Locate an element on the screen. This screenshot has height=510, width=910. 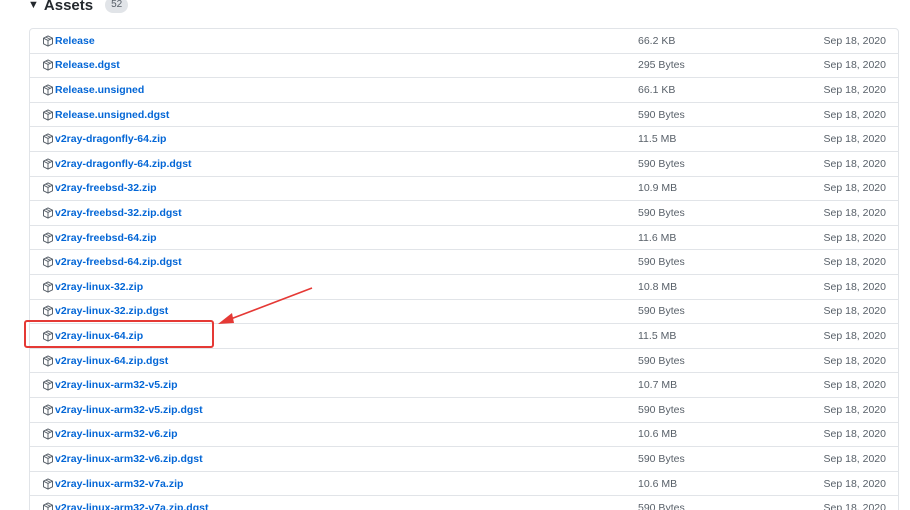
asset-name-label: v2ray-freebsd-32.zip.dgst is located at coordinates (118, 212).